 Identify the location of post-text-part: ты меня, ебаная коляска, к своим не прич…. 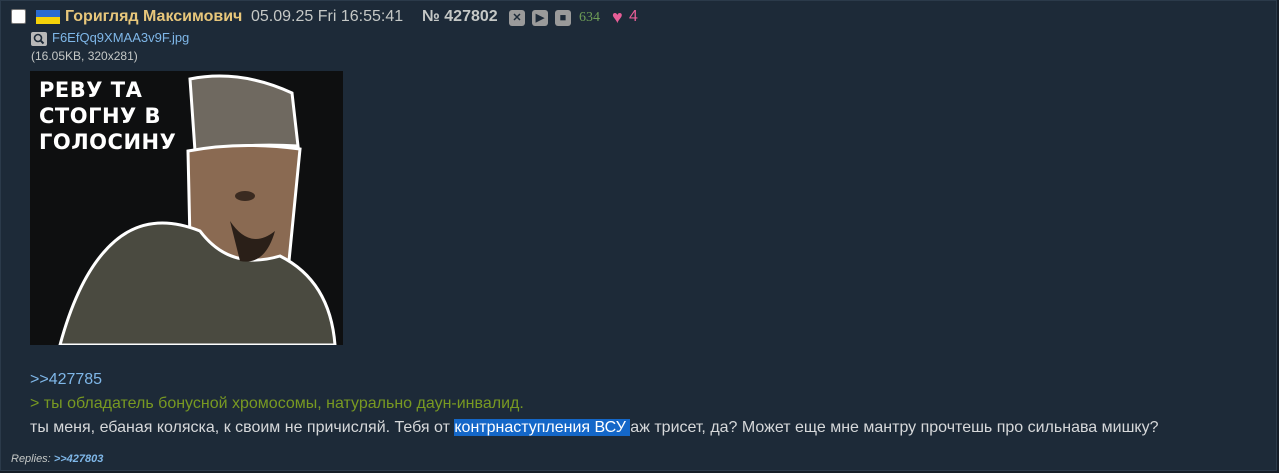
(242, 427).